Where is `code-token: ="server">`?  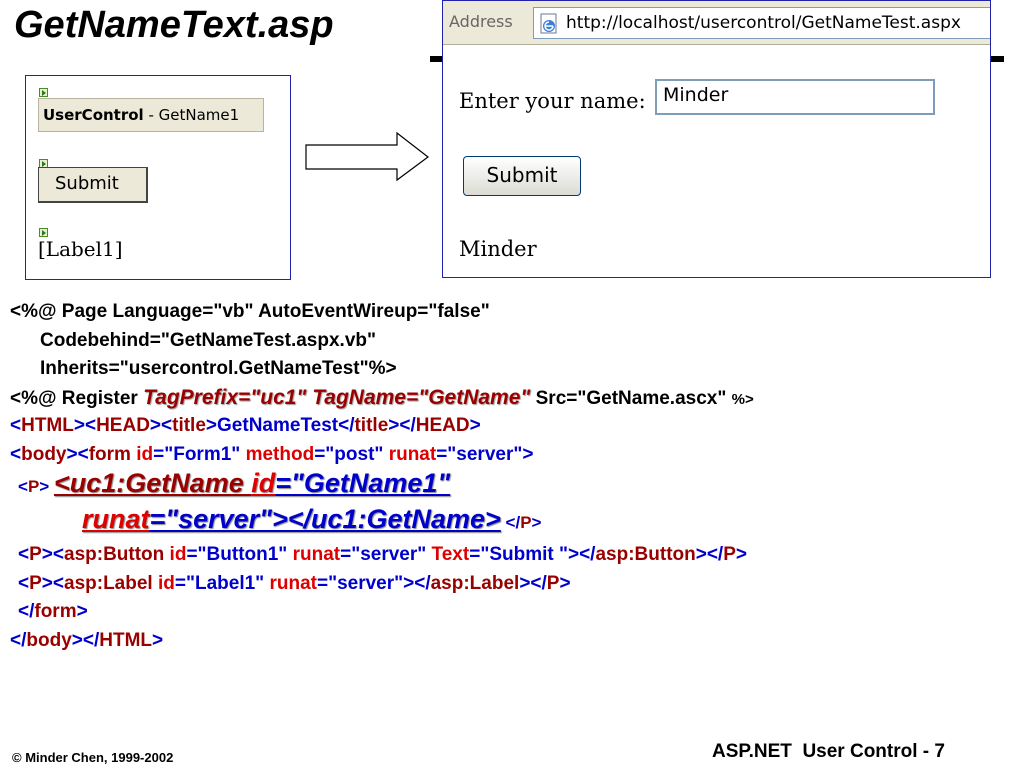 code-token: ="server"> is located at coordinates (485, 454).